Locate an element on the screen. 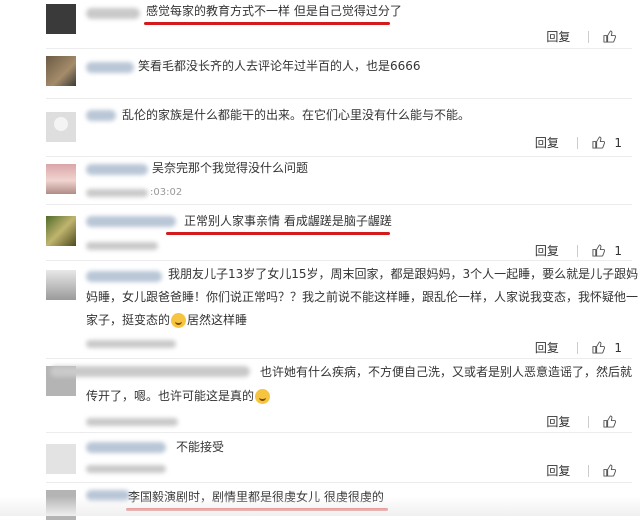 This screenshot has height=520, width=640. comment-text: 感觉每家的教育方式不一样 但是自己觉得过分了 is located at coordinates (274, 11).